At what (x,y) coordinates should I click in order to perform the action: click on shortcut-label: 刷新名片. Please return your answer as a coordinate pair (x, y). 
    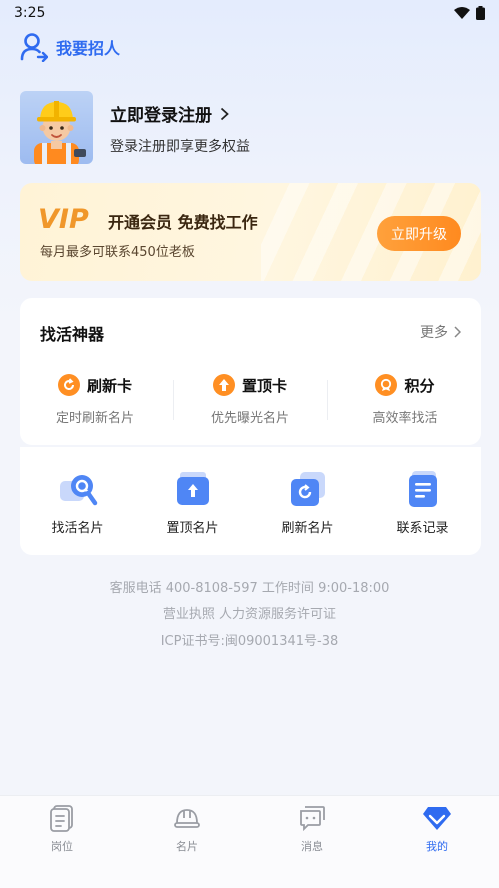
    Looking at the image, I should click on (307, 528).